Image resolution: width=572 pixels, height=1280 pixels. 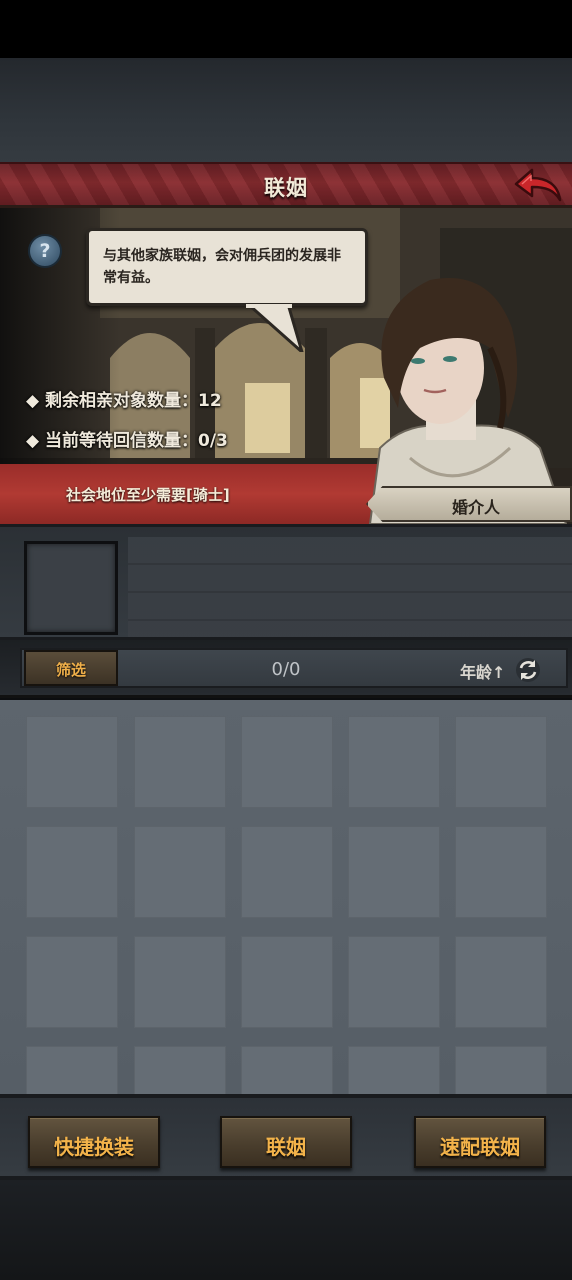 What do you see at coordinates (286, 1230) in the screenshot?
I see `bottom-background` at bounding box center [286, 1230].